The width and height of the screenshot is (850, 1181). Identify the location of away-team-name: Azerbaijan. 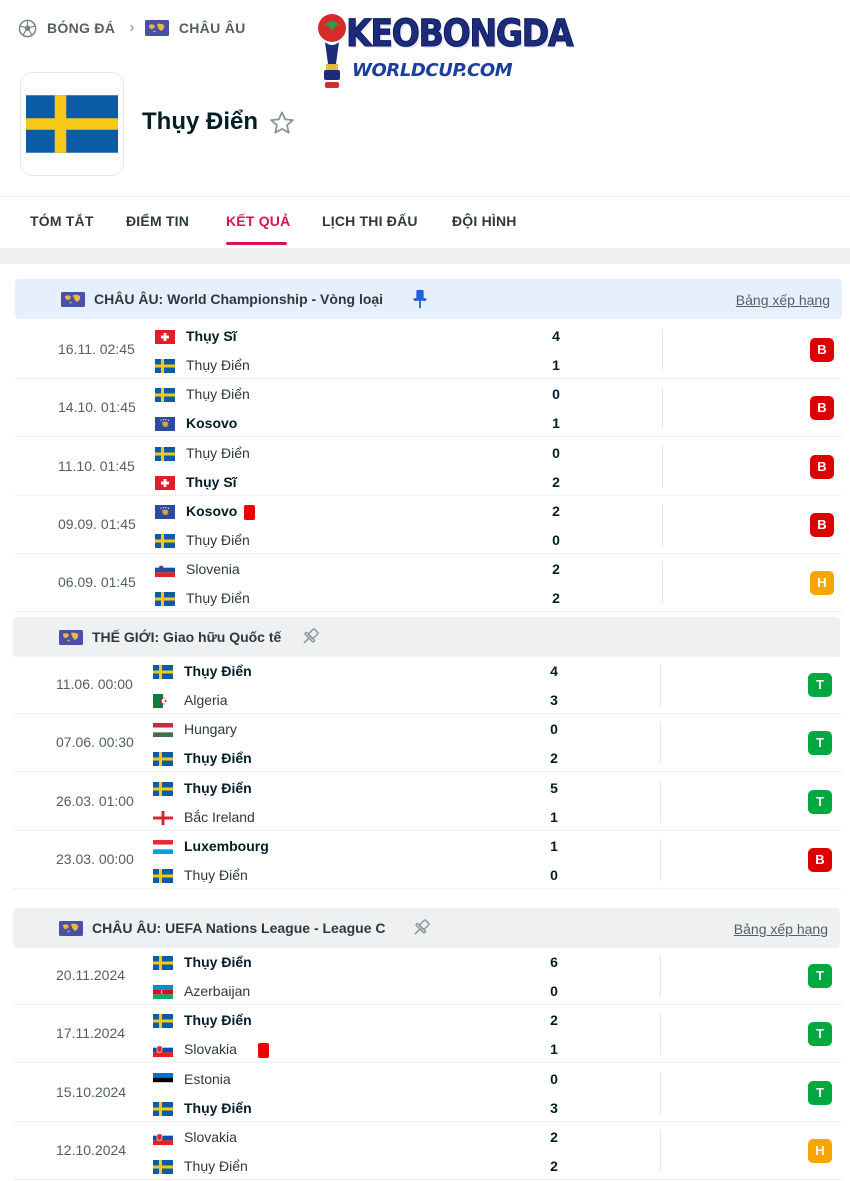
(217, 991).